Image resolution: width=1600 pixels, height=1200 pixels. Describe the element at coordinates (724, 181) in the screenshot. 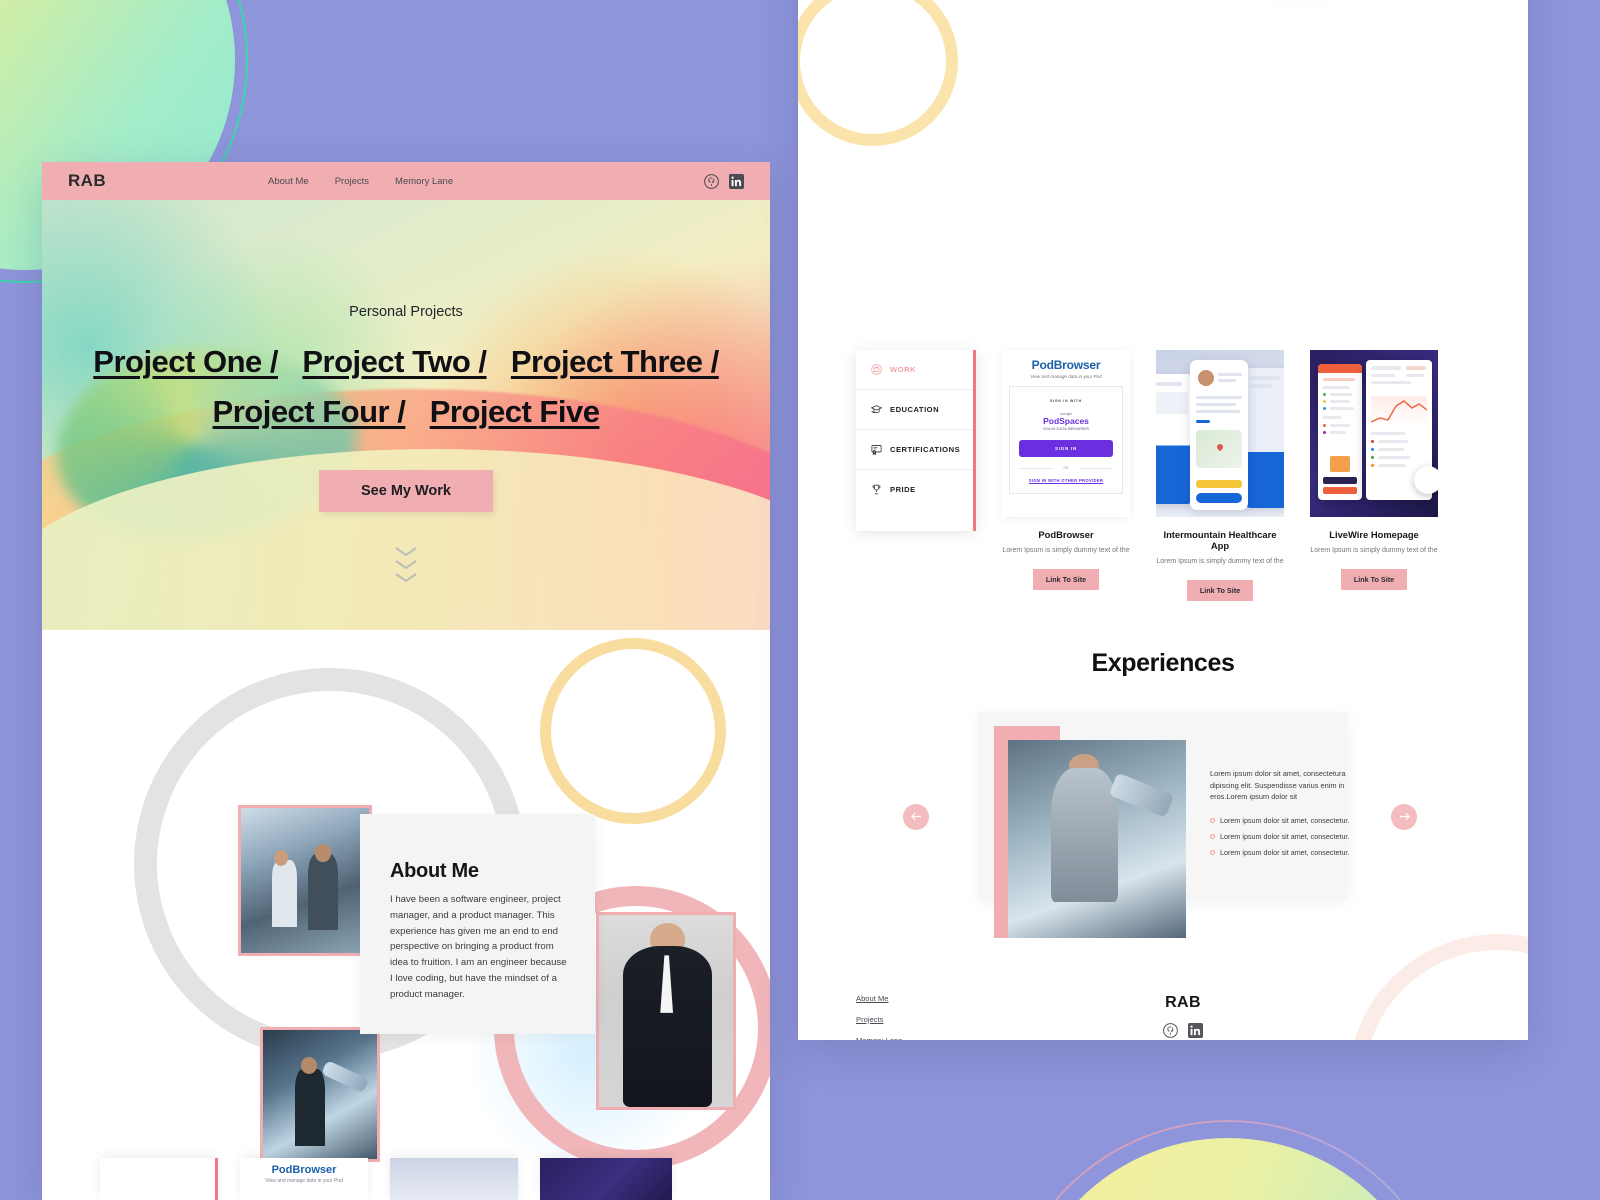

I see `header-social-links` at that location.